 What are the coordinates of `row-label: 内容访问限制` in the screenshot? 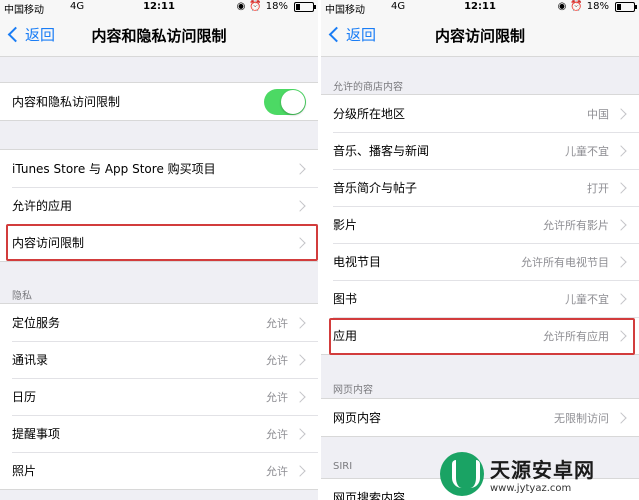 It's located at (48, 243).